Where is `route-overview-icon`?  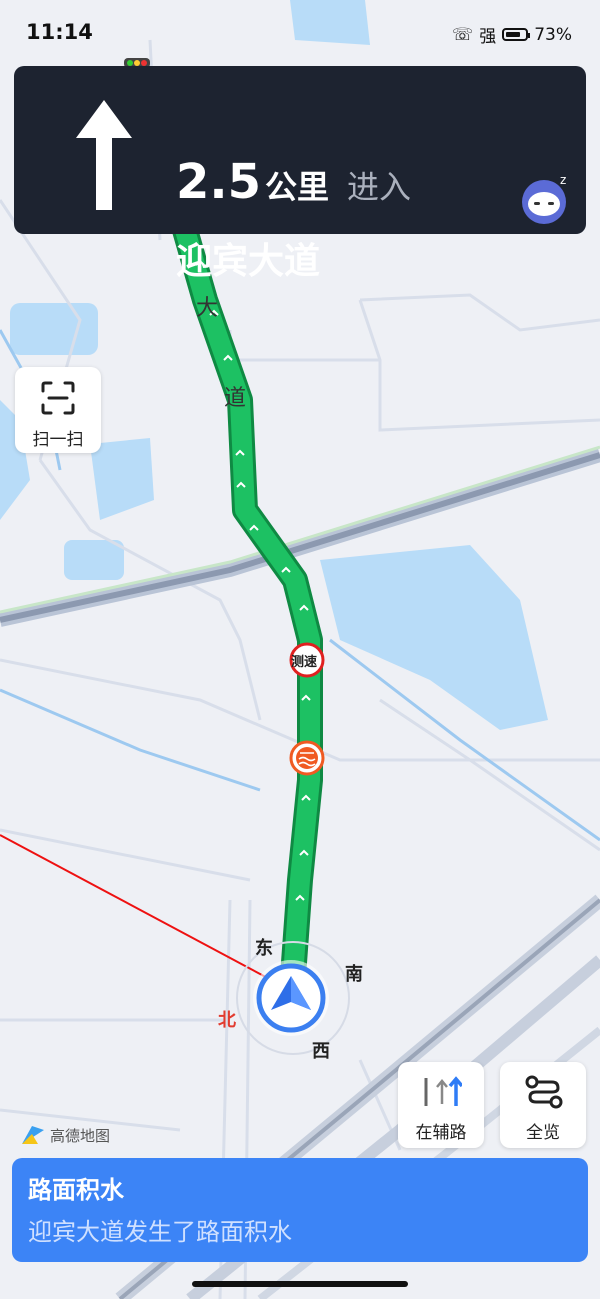
route-overview-icon is located at coordinates (544, 1092).